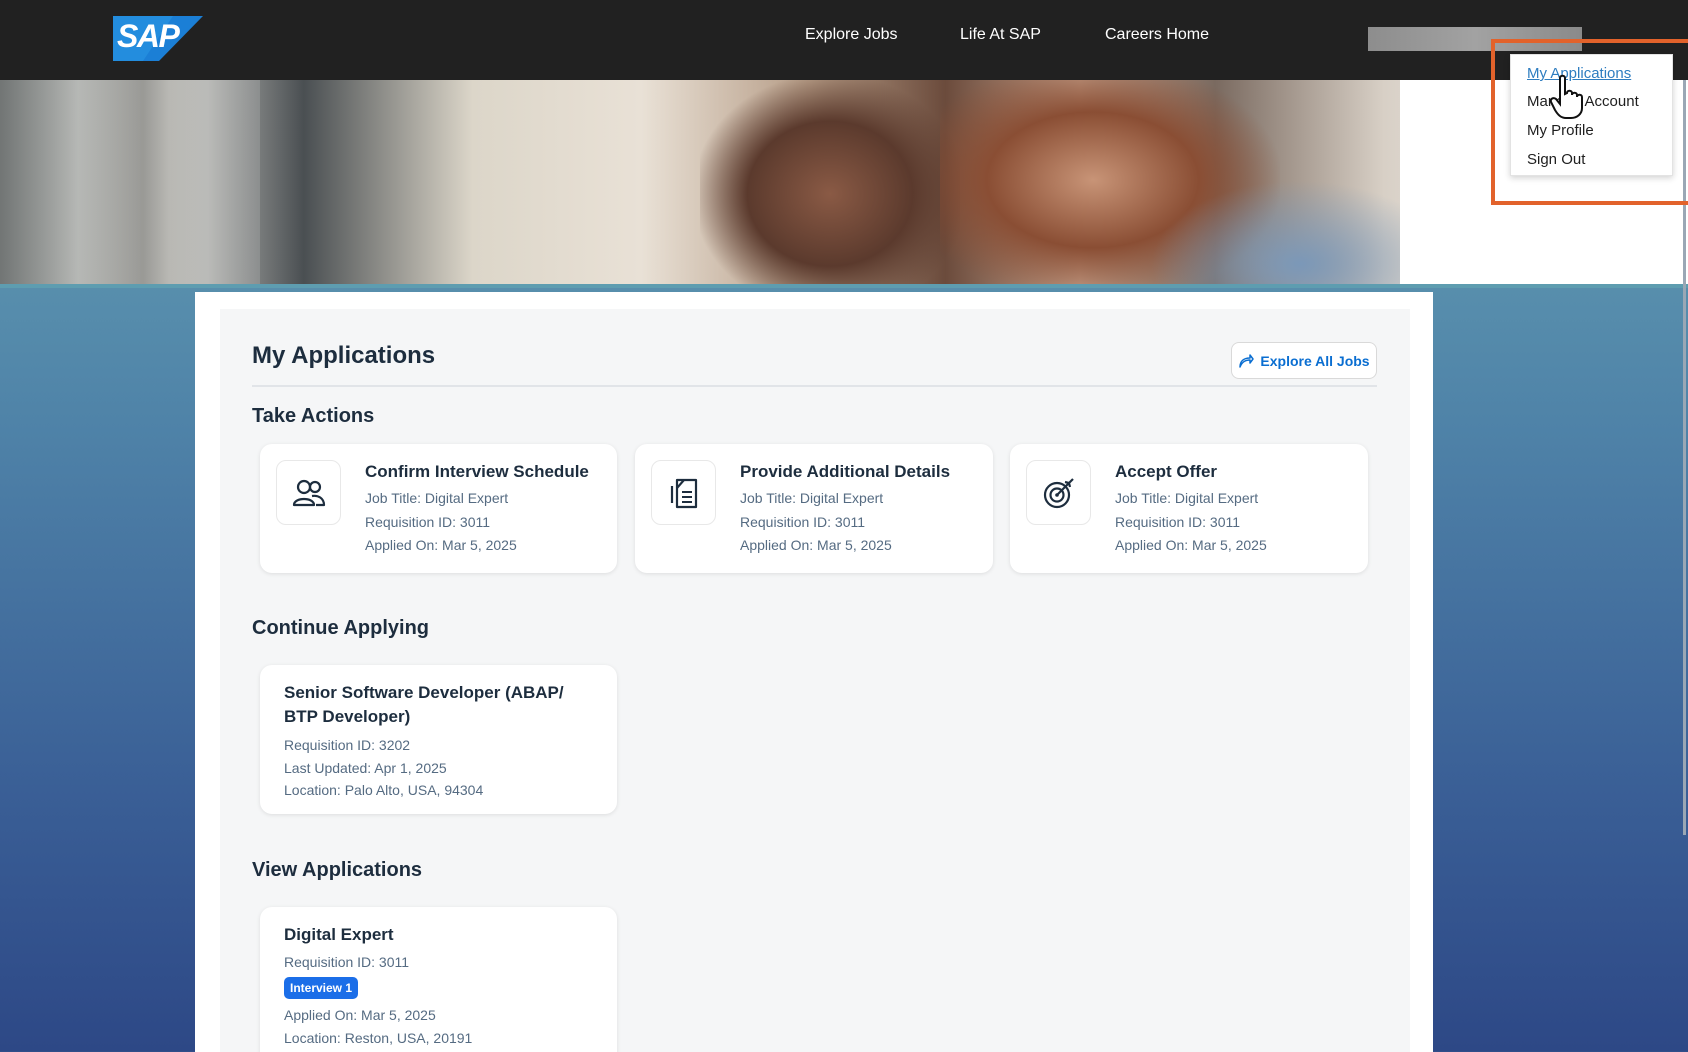  I want to click on section-title-take-actions: Take Actions, so click(313, 416).